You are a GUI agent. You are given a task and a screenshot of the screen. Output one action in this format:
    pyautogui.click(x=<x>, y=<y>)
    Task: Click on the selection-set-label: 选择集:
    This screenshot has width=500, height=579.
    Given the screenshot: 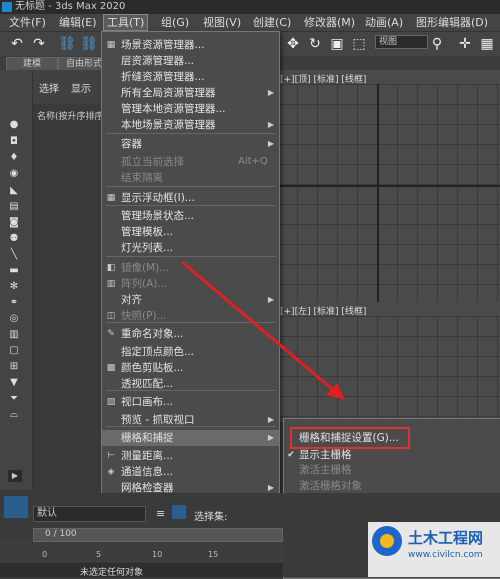 What is the action you would take?
    pyautogui.click(x=211, y=517)
    